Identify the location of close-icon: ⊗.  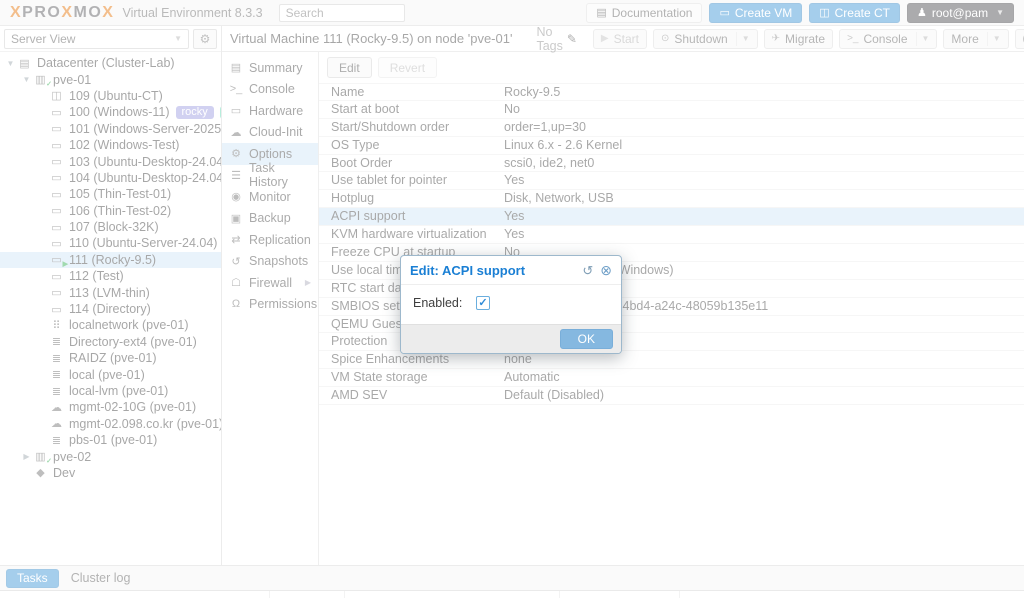
(606, 270).